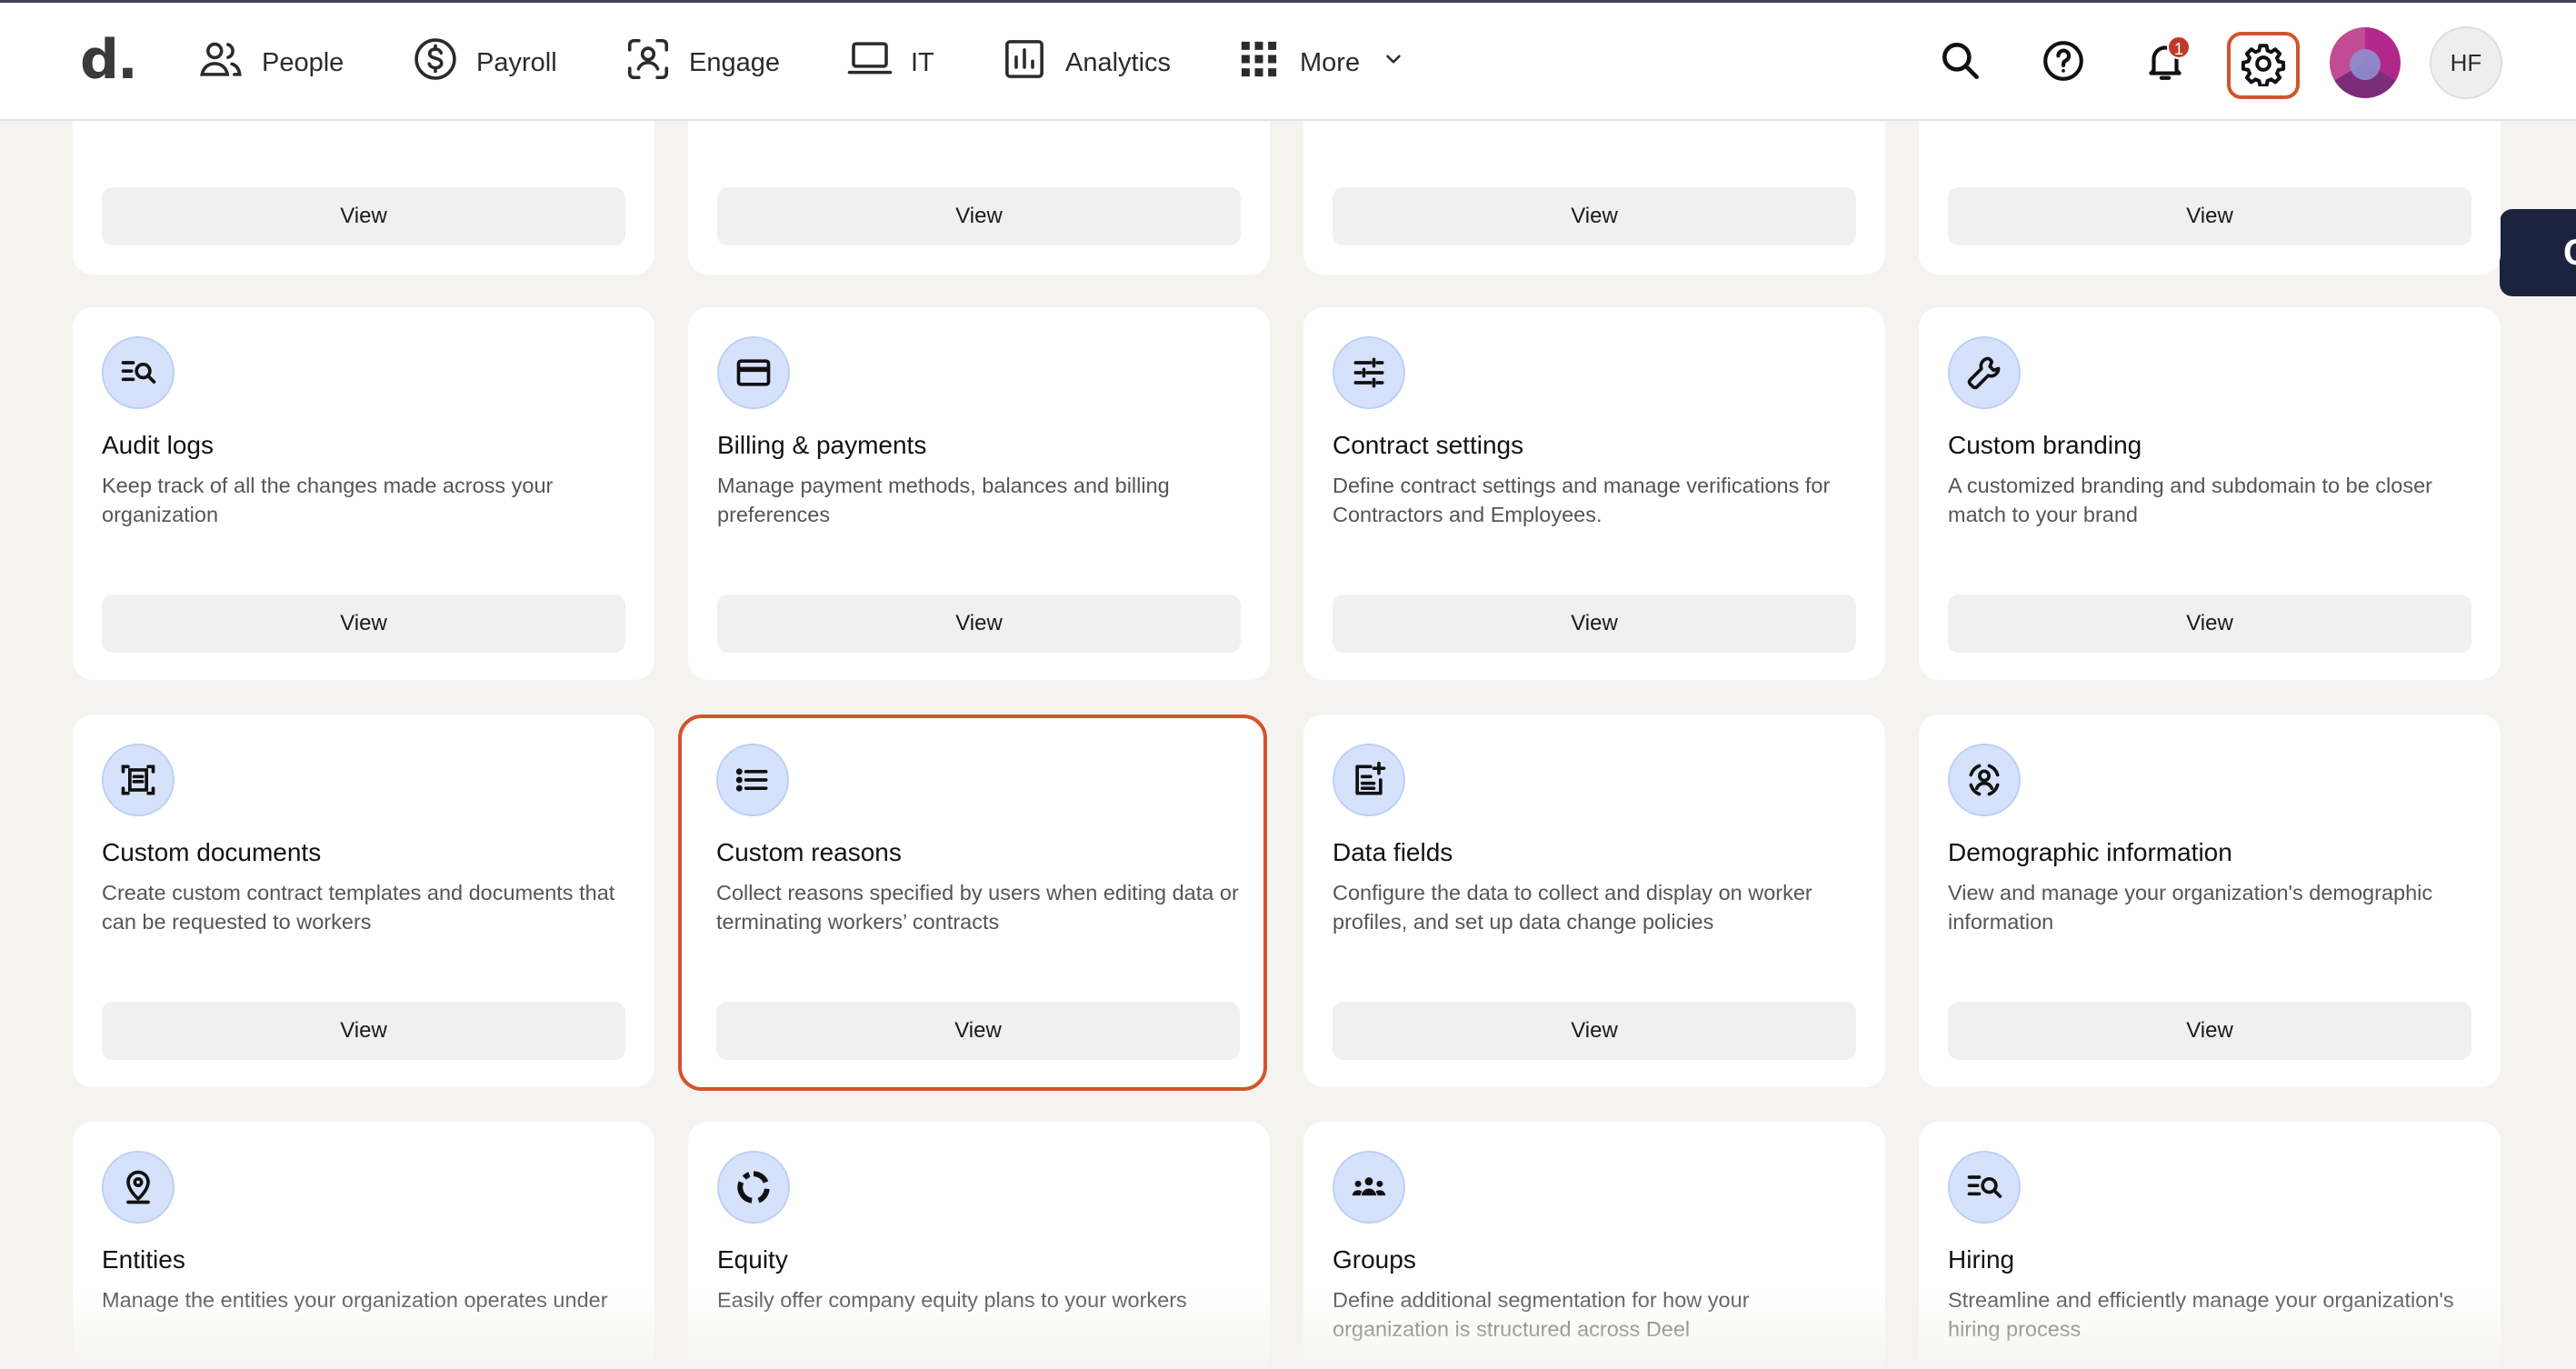  I want to click on card-title: Equity, so click(752, 1260).